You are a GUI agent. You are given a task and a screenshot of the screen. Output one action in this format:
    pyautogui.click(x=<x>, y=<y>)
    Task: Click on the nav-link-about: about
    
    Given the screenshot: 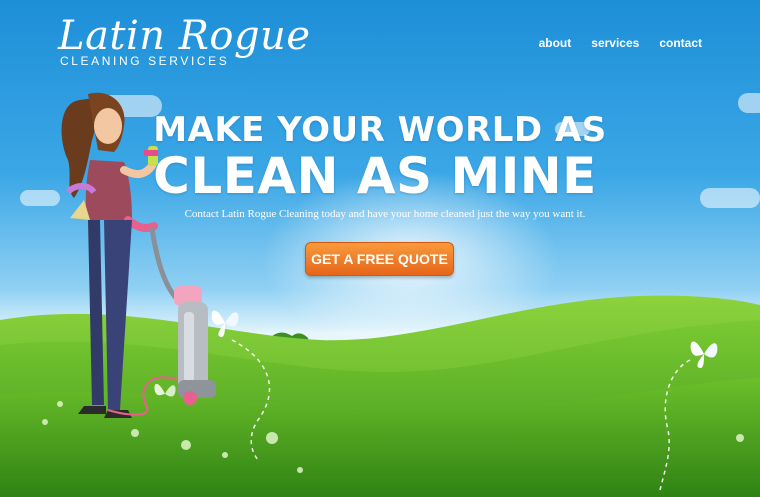 What is the action you would take?
    pyautogui.click(x=555, y=43)
    